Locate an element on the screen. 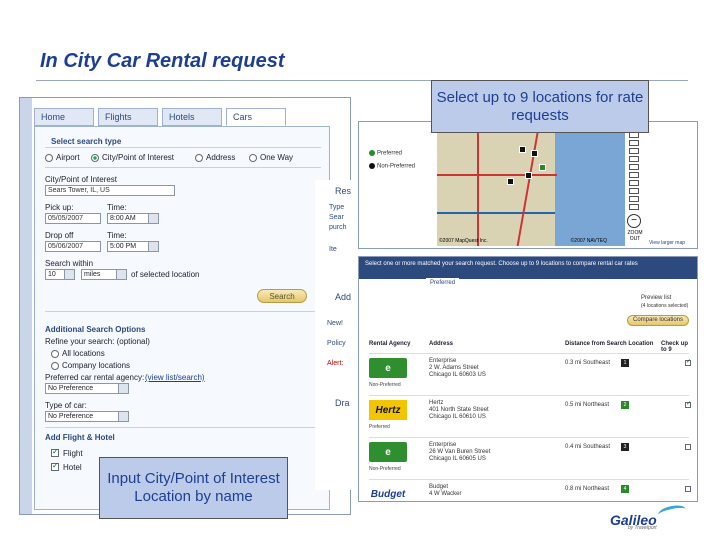 This screenshot has height=540, width=720. add-hotel-label: Hotel is located at coordinates (72, 467).